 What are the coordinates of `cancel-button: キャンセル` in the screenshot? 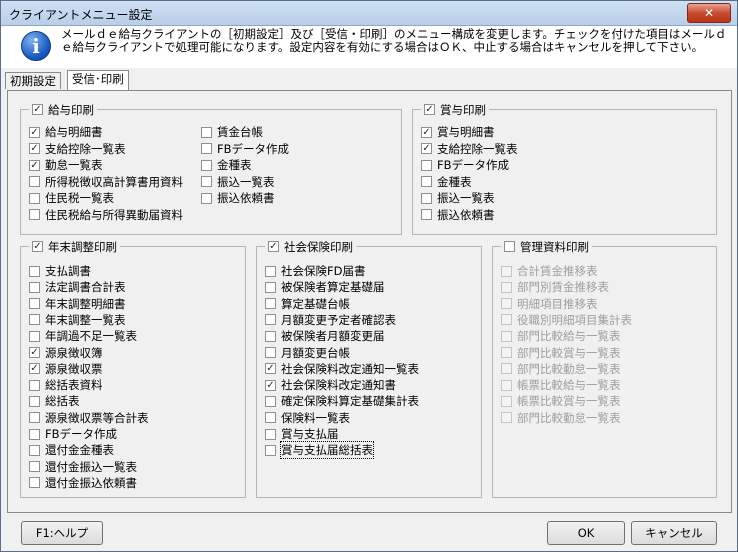 It's located at (674, 533).